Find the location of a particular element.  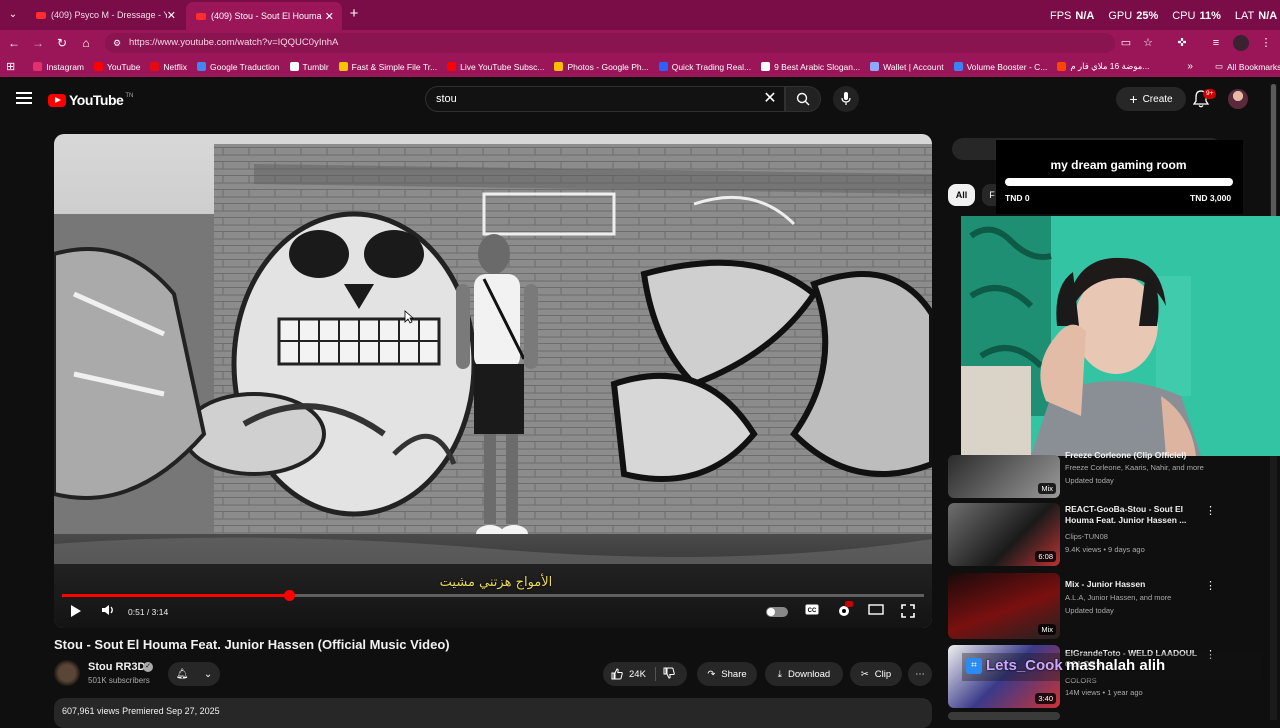

microphone-icon is located at coordinates (846, 98).